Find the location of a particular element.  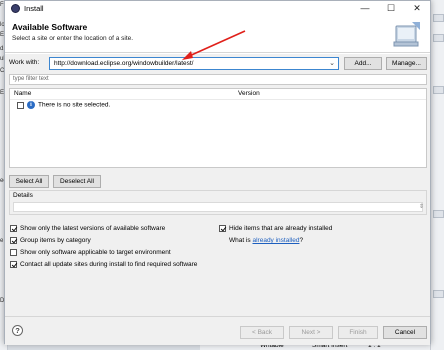

header-divider is located at coordinates (218, 99).